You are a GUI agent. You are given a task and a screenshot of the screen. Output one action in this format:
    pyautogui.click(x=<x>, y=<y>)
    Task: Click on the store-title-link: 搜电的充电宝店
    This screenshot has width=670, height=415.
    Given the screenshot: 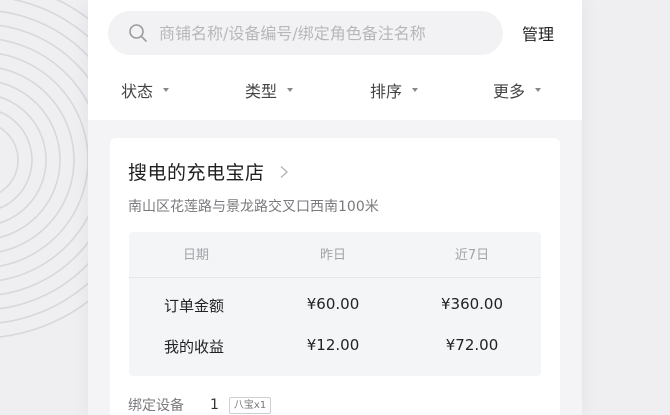 What is the action you would take?
    pyautogui.click(x=209, y=171)
    